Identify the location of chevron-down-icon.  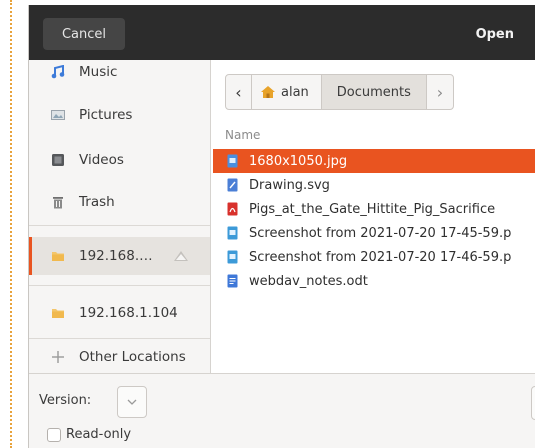
(132, 402).